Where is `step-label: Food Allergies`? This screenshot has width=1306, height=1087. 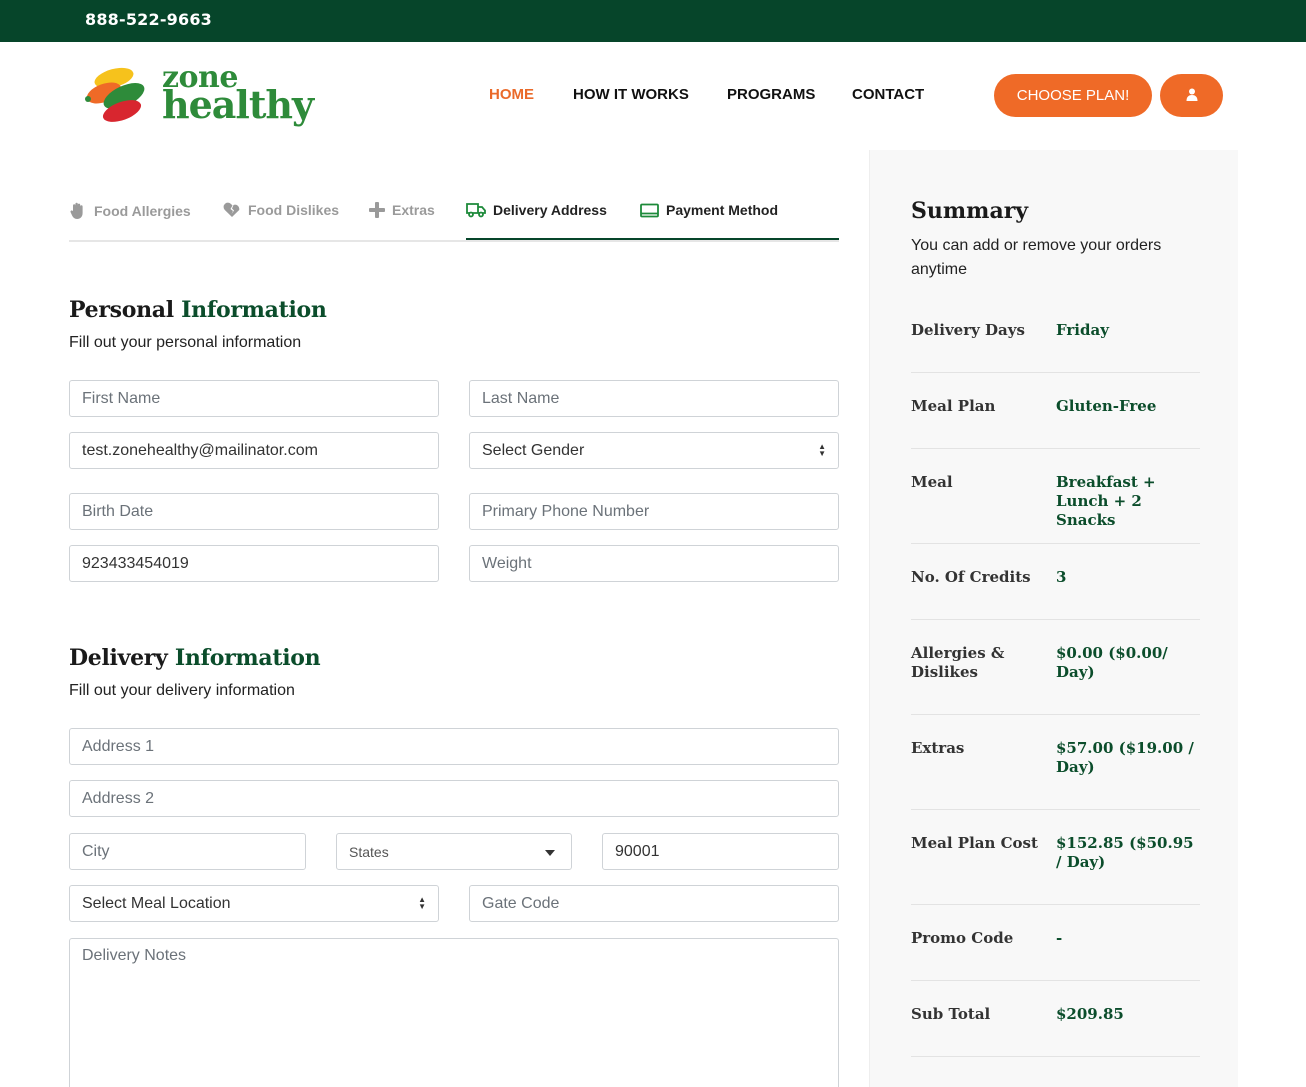
step-label: Food Allergies is located at coordinates (142, 211).